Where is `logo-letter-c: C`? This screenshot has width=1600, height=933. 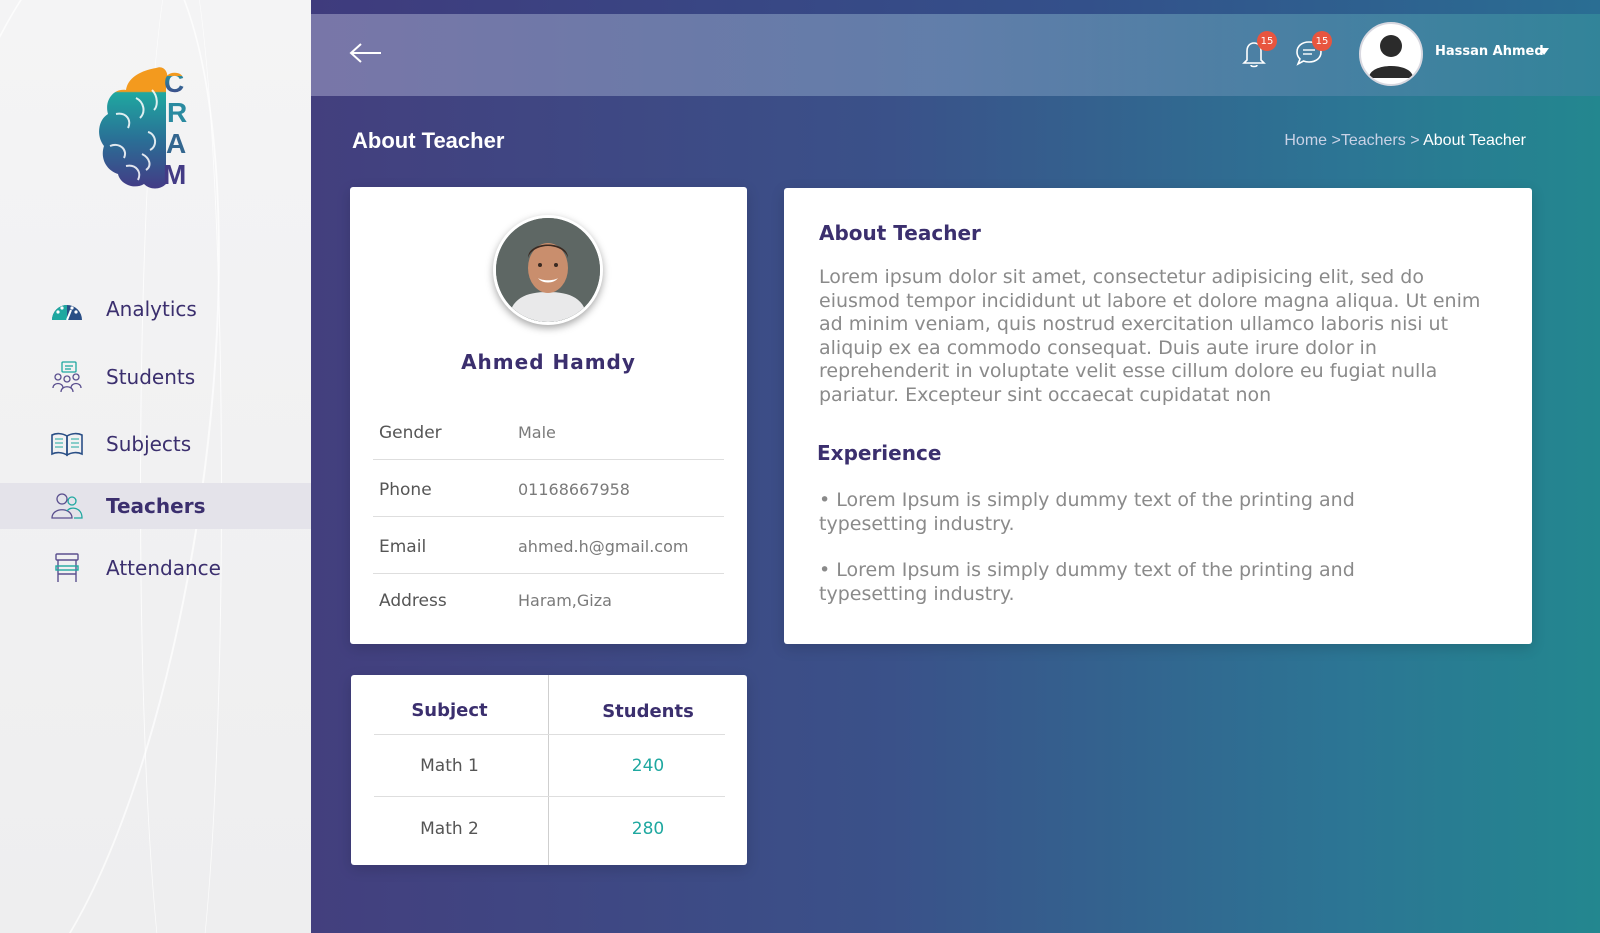
logo-letter-c: C is located at coordinates (174, 82).